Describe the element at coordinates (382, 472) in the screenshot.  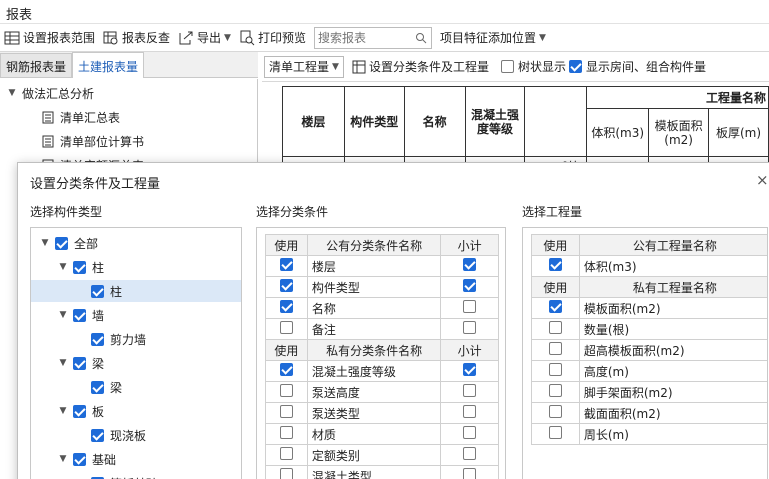
I see `condition-row: 混凝土类型` at that location.